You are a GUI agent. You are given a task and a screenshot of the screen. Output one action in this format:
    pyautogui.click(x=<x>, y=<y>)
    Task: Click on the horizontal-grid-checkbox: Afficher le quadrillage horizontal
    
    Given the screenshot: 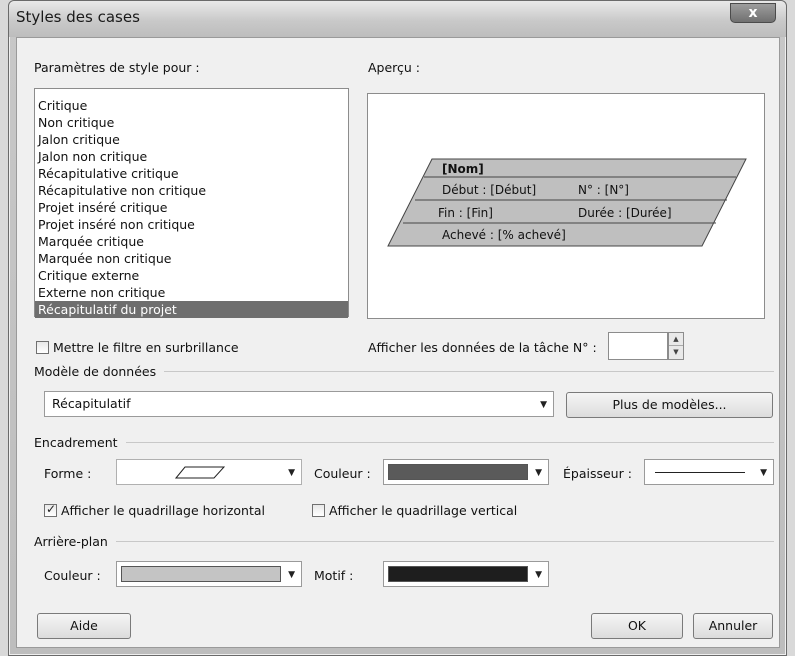 What is the action you would take?
    pyautogui.click(x=154, y=510)
    